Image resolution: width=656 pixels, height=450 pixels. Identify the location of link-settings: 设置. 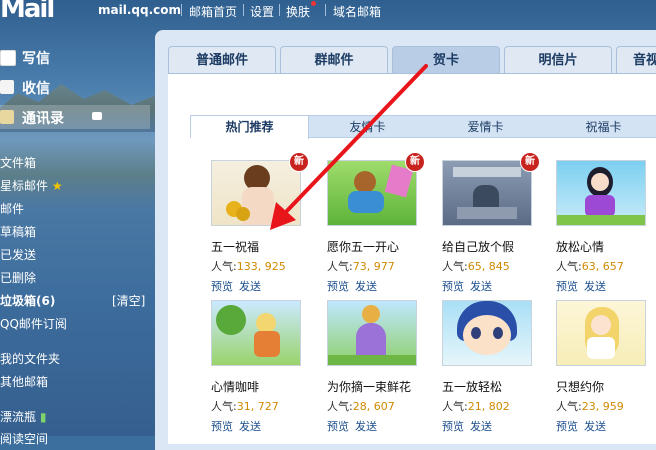
(262, 11).